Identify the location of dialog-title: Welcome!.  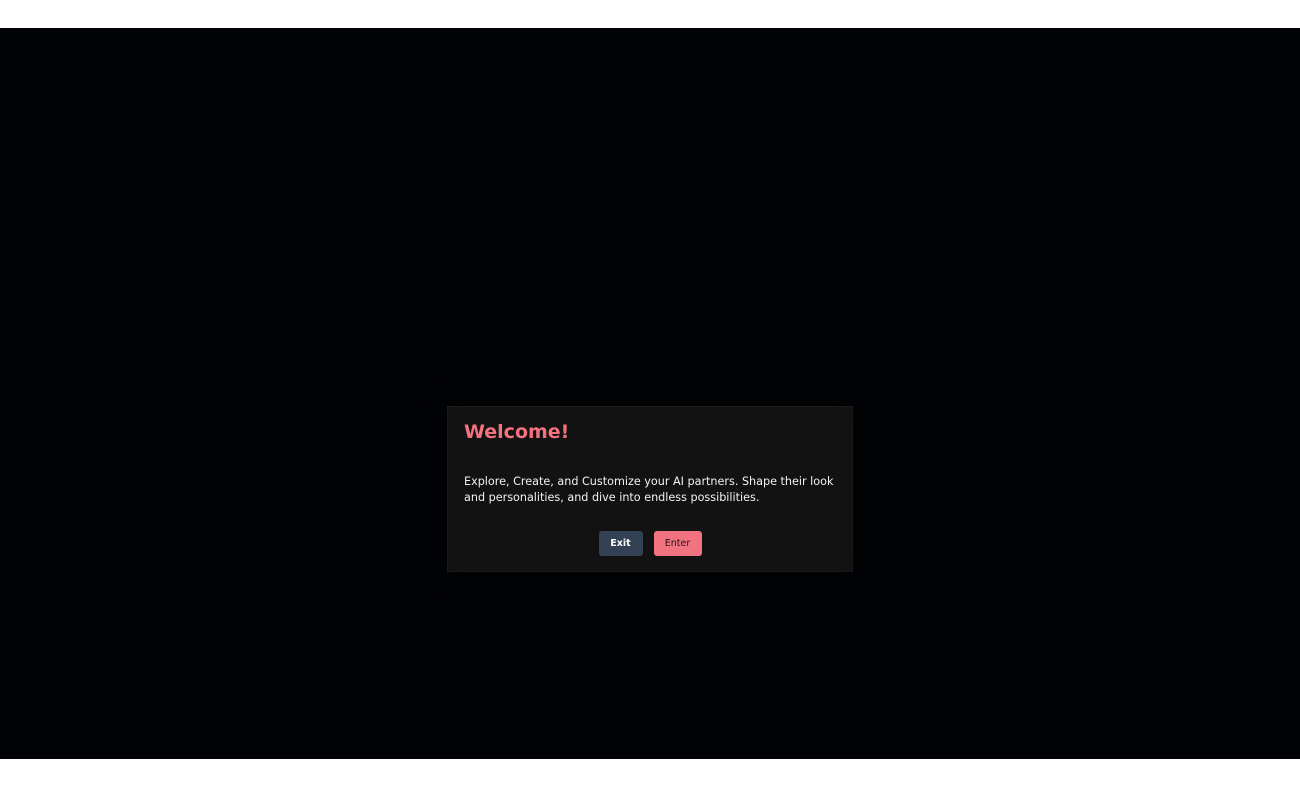
(517, 432).